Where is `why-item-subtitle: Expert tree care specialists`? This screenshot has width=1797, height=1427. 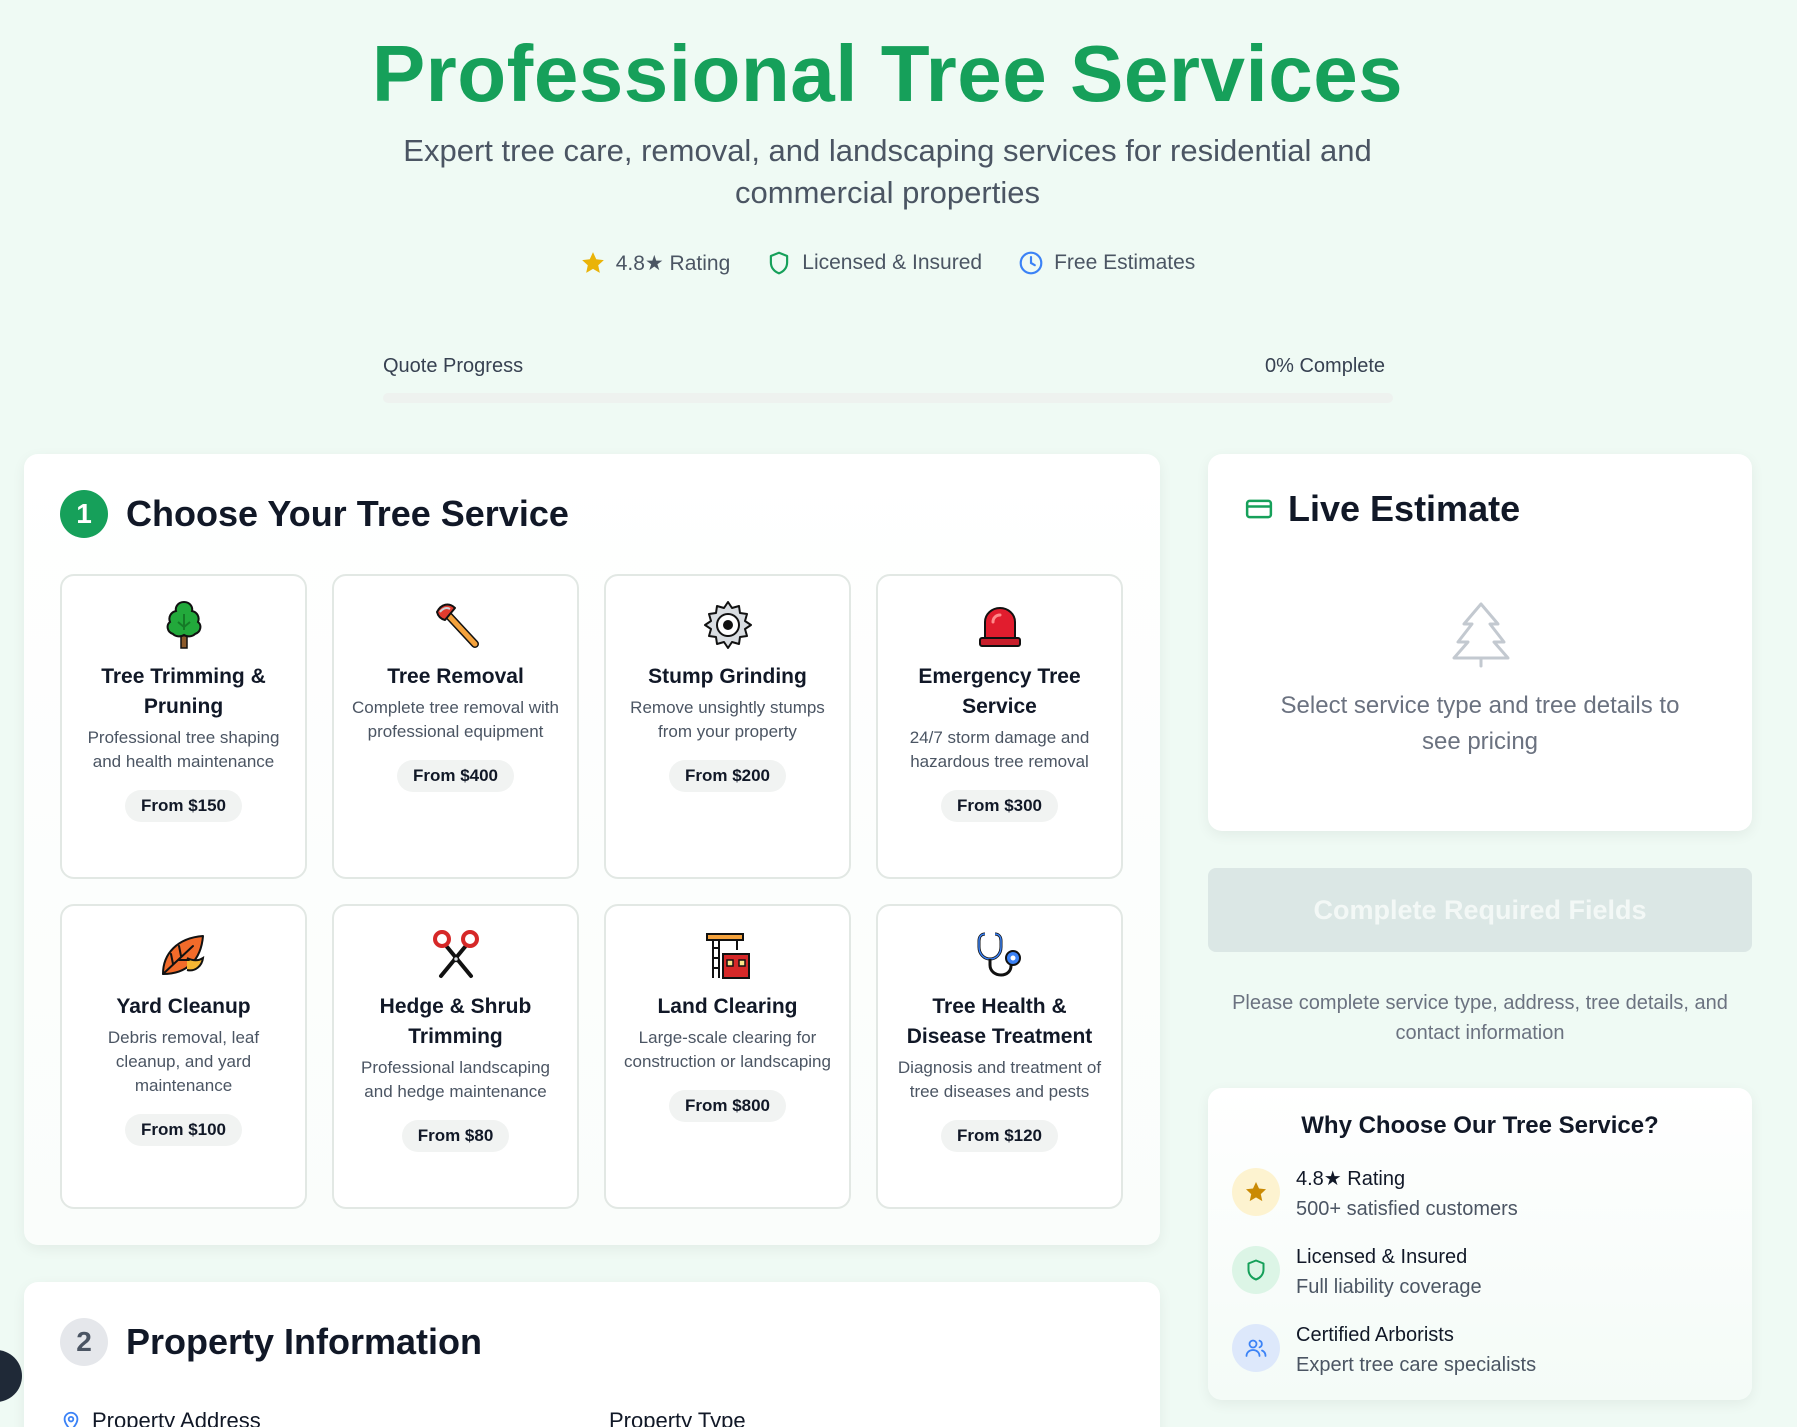 why-item-subtitle: Expert tree care specialists is located at coordinates (1416, 1365).